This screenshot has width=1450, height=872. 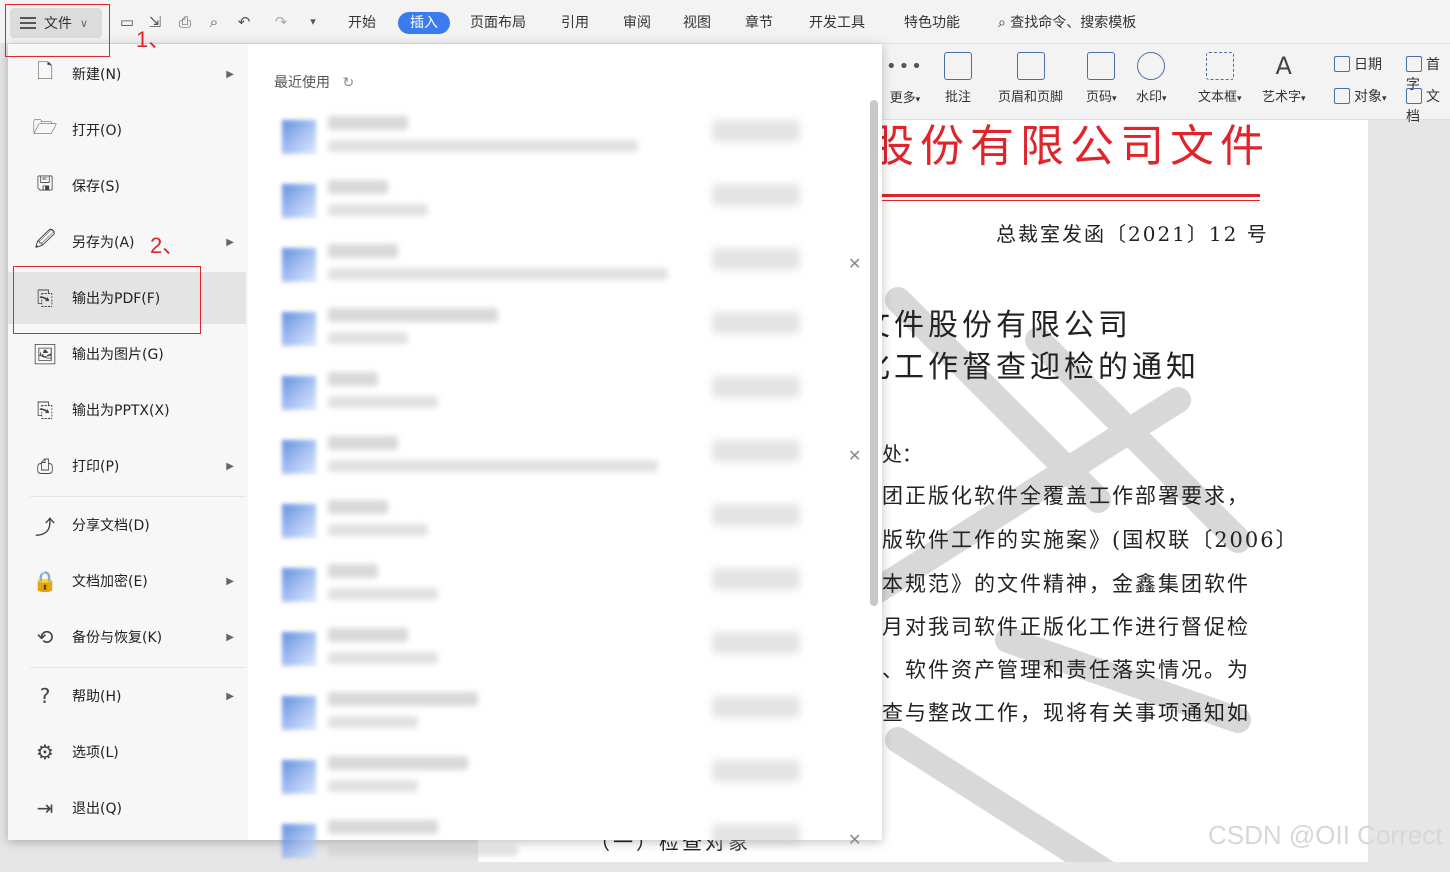 I want to click on file-menu-item: ⚙ 选项(L), so click(x=127, y=752).